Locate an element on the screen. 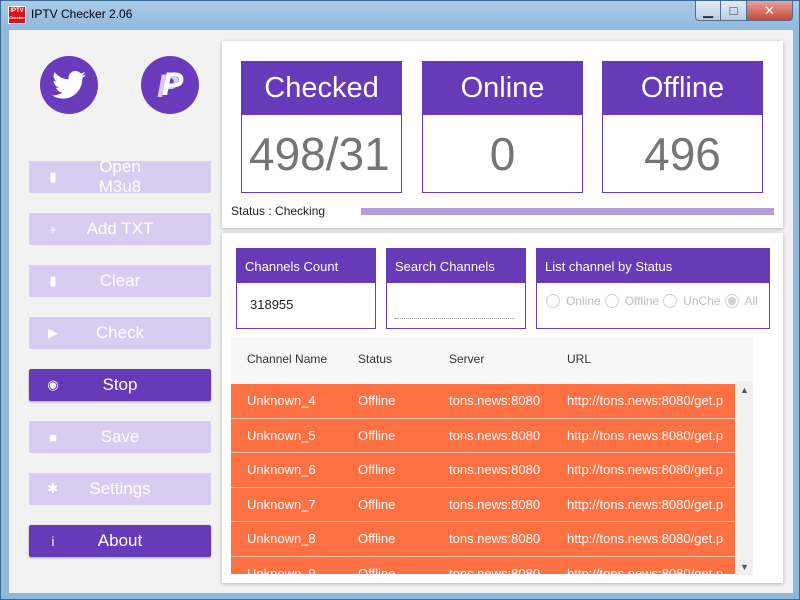 The width and height of the screenshot is (800, 600). status-filter-title: List channel by Status is located at coordinates (653, 266).